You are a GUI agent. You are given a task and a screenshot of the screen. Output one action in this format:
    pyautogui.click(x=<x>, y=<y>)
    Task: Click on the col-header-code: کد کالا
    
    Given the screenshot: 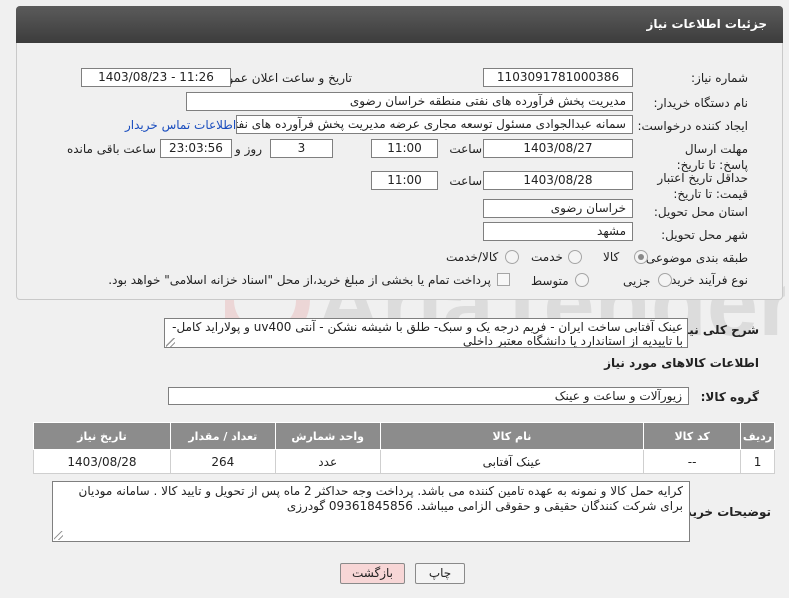 What is the action you would take?
    pyautogui.click(x=692, y=436)
    